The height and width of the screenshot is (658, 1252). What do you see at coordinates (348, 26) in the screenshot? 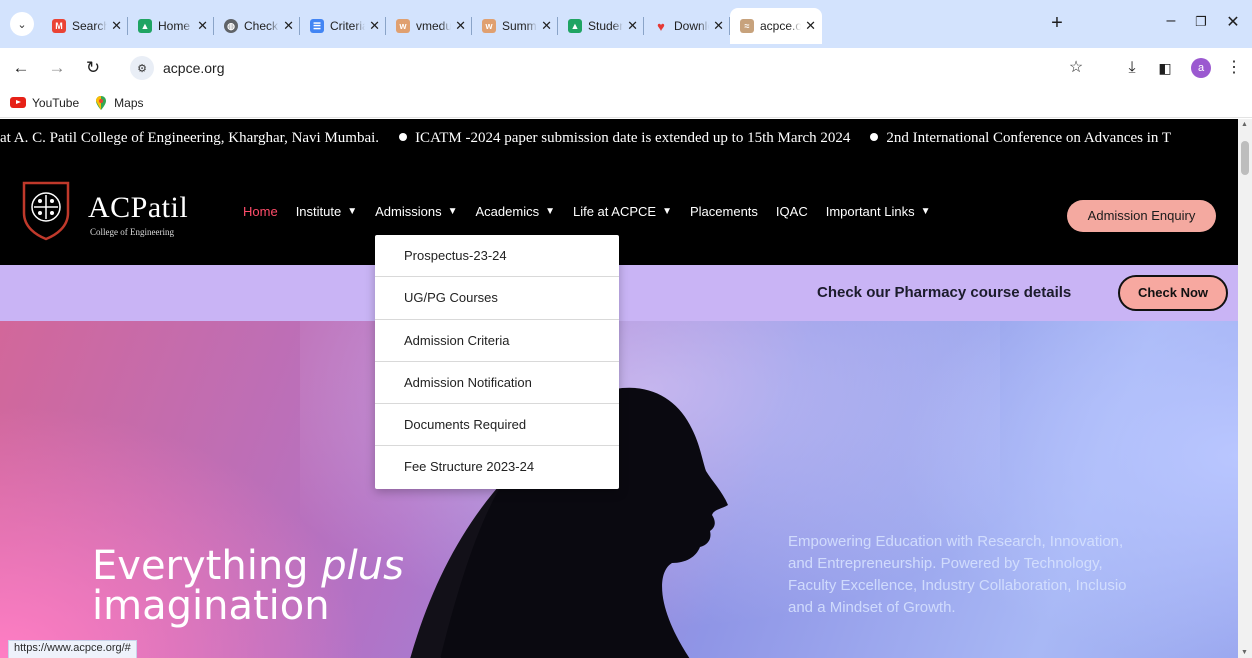
I see `tab-title: Criteria` at bounding box center [348, 26].